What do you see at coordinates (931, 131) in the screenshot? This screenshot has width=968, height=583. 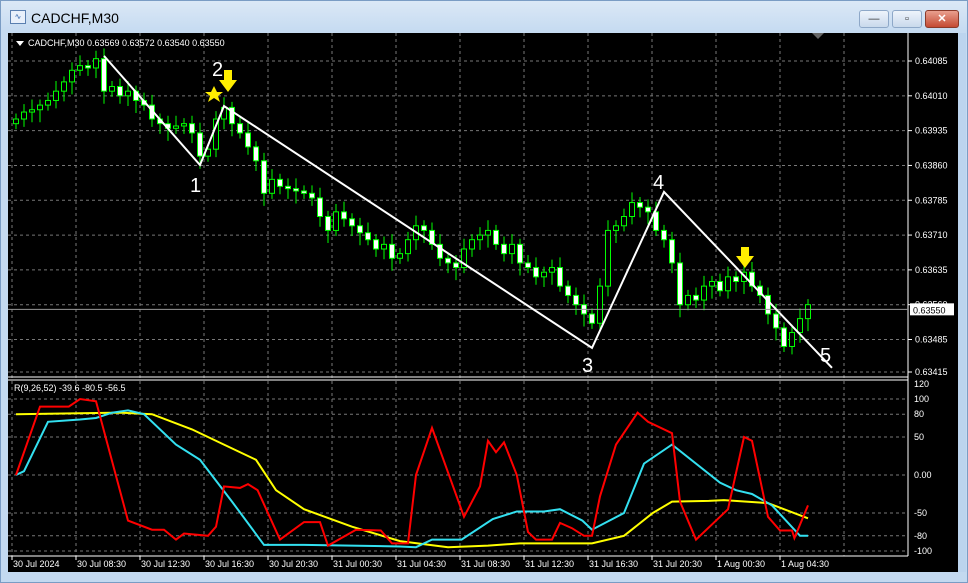 I see `price-label: 0.63935` at bounding box center [931, 131].